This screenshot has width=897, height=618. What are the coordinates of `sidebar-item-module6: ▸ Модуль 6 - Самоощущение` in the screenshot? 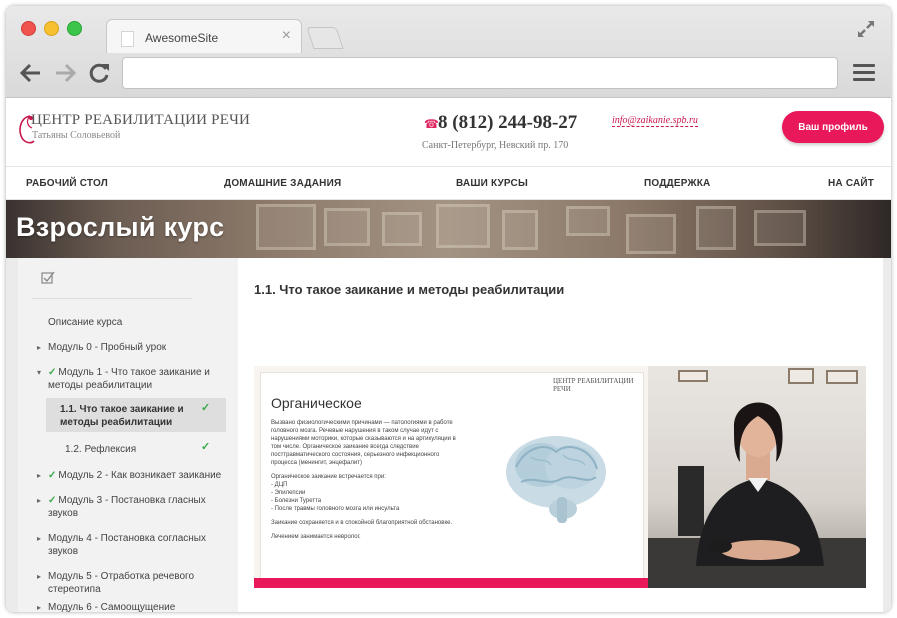 It's located at (106, 606).